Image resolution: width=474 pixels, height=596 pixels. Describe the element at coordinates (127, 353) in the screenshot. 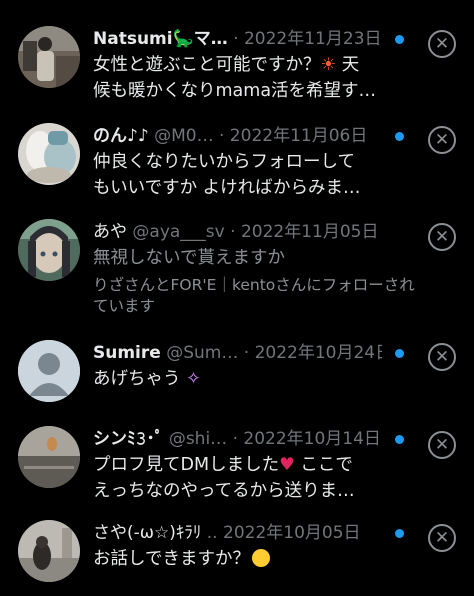

I see `sender-name: Sumire` at that location.